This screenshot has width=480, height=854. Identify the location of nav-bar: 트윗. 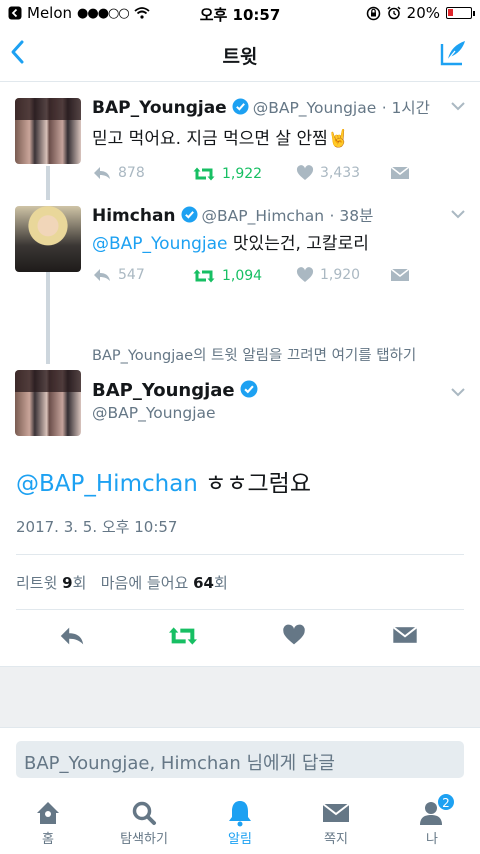
(240, 54).